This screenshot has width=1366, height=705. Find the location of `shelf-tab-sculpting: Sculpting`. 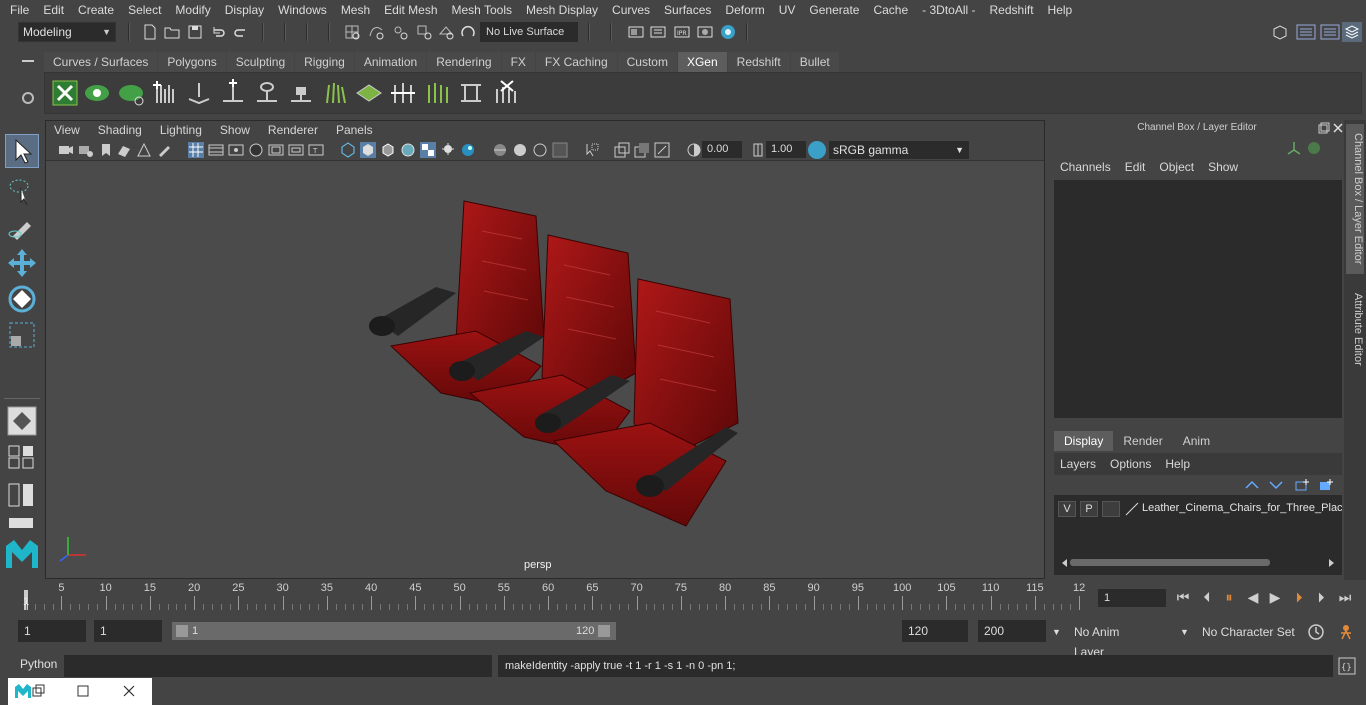

shelf-tab-sculpting: Sculpting is located at coordinates (260, 62).